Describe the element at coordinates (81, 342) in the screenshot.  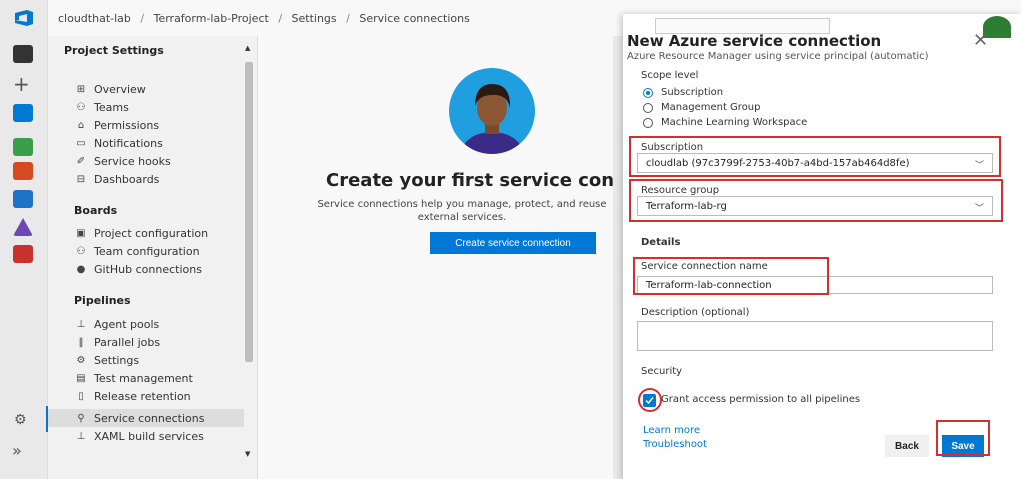
I see `parallel-icon: ‖` at that location.